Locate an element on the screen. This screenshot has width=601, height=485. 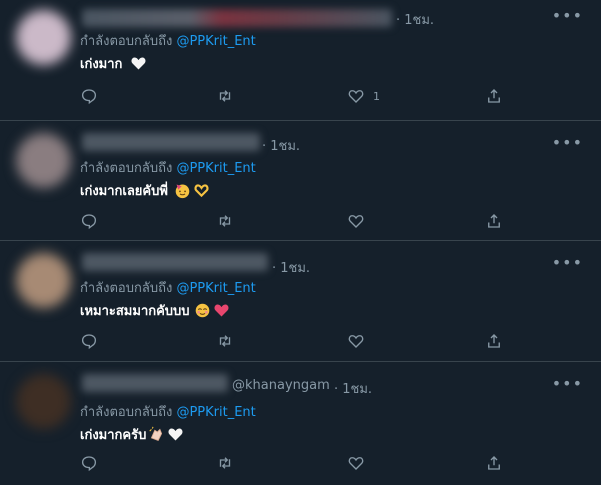
heart-hands-icon is located at coordinates (201, 191).